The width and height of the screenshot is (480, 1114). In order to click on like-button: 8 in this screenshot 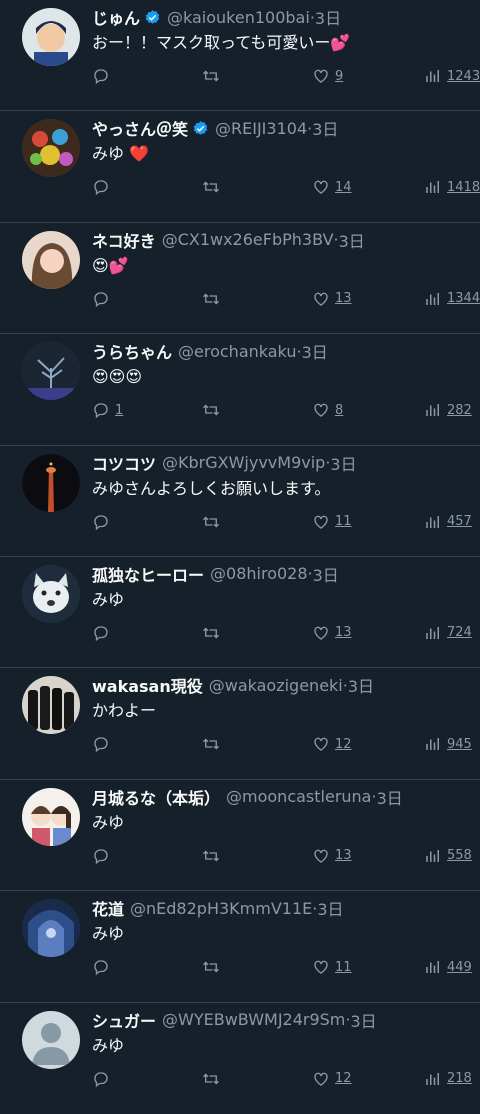, I will do `click(327, 410)`.